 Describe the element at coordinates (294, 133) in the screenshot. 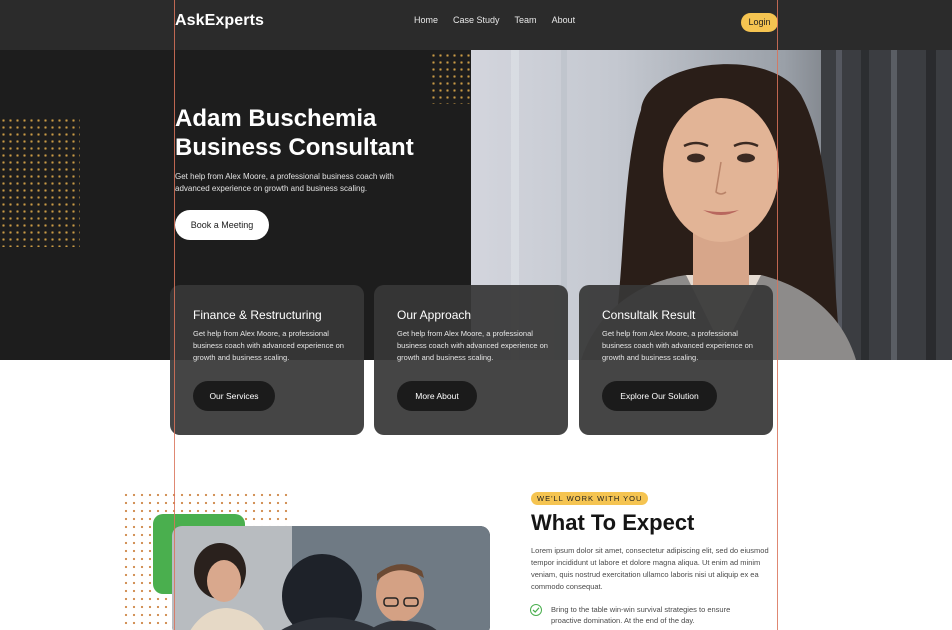

I see `hero-title: Adam Buschemia Business Consultant` at that location.